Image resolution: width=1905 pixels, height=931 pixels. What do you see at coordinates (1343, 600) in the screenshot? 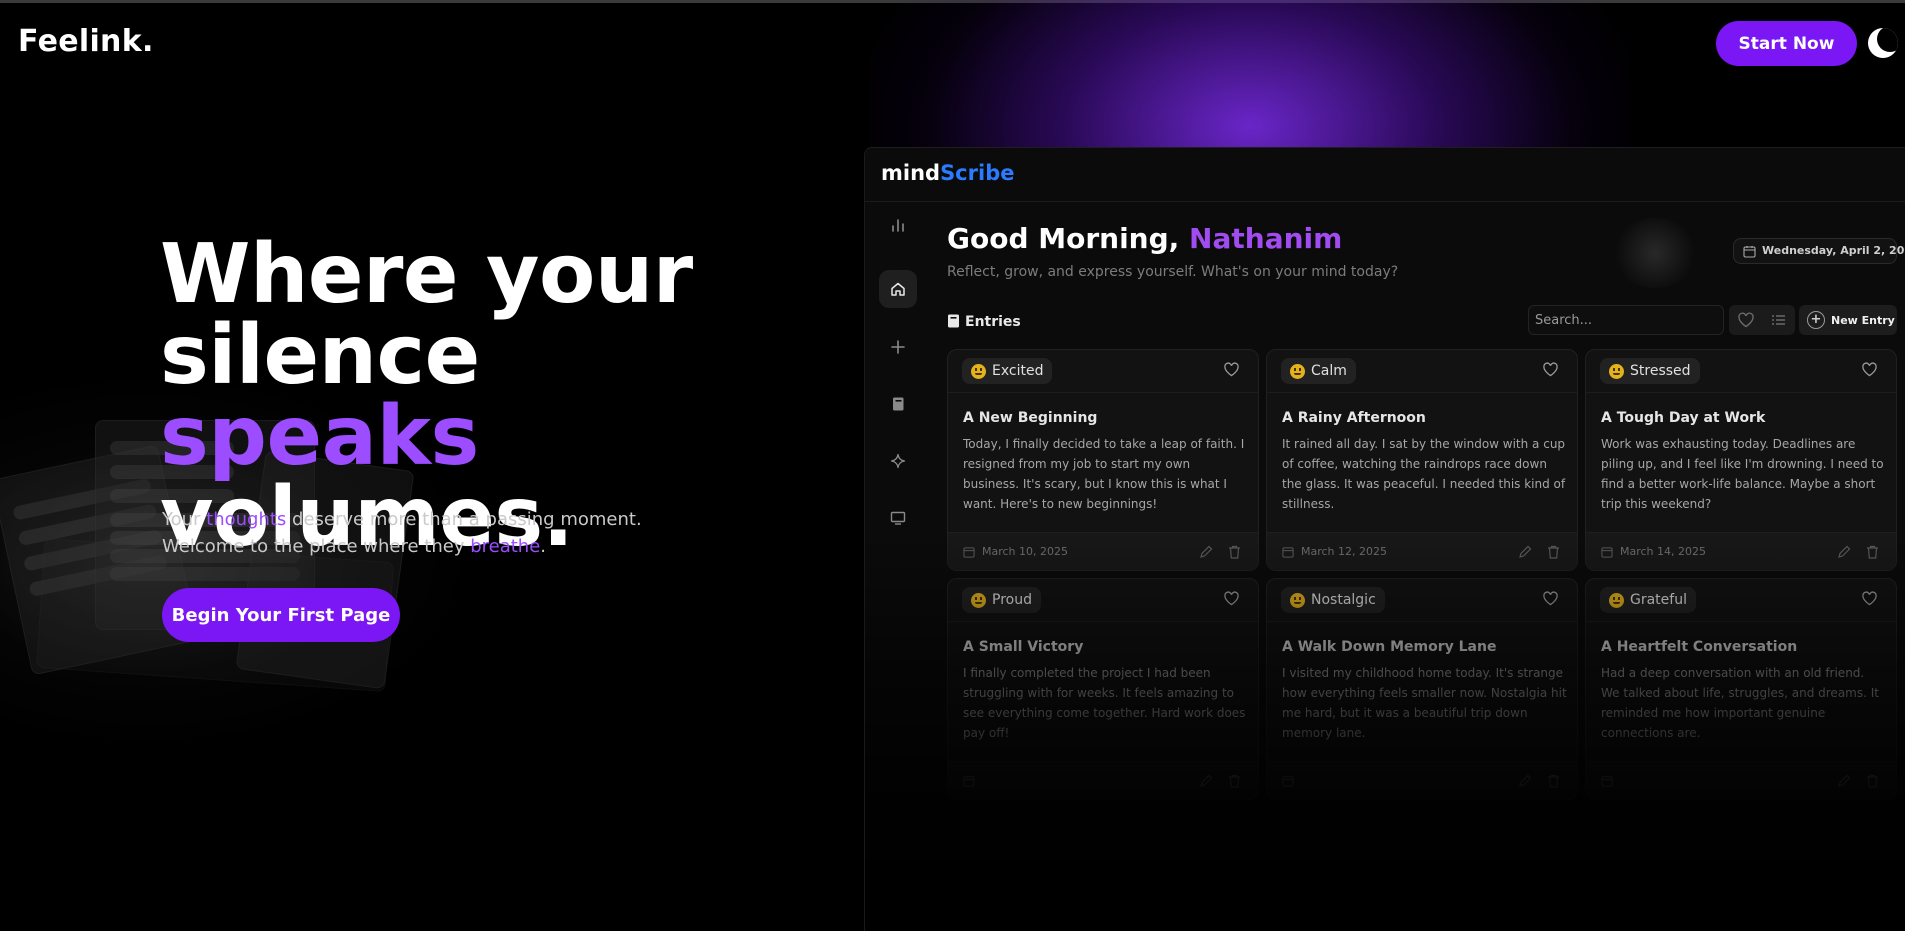
I see `mood-label: Nostalgic` at bounding box center [1343, 600].